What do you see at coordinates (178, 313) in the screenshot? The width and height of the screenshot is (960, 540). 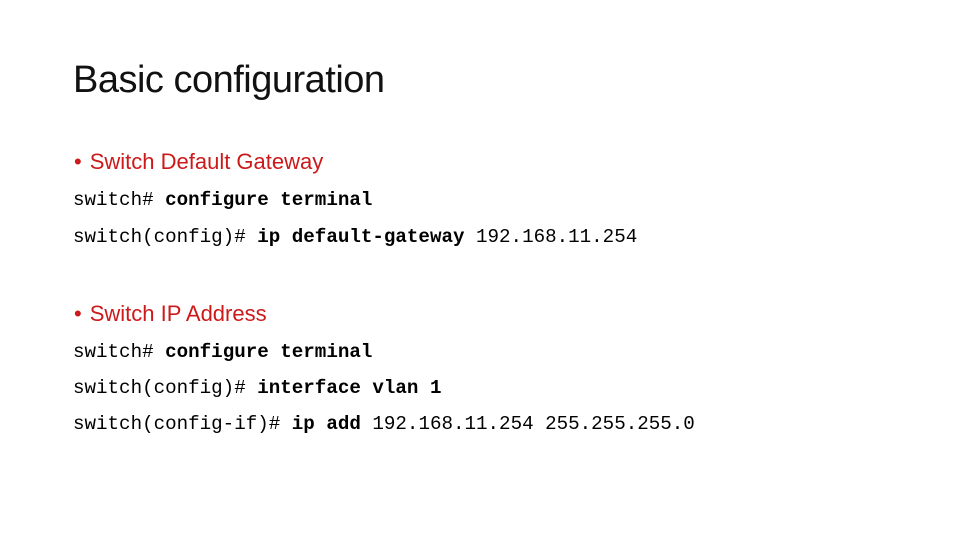 I see `section-heading-text: Switch IP Address` at bounding box center [178, 313].